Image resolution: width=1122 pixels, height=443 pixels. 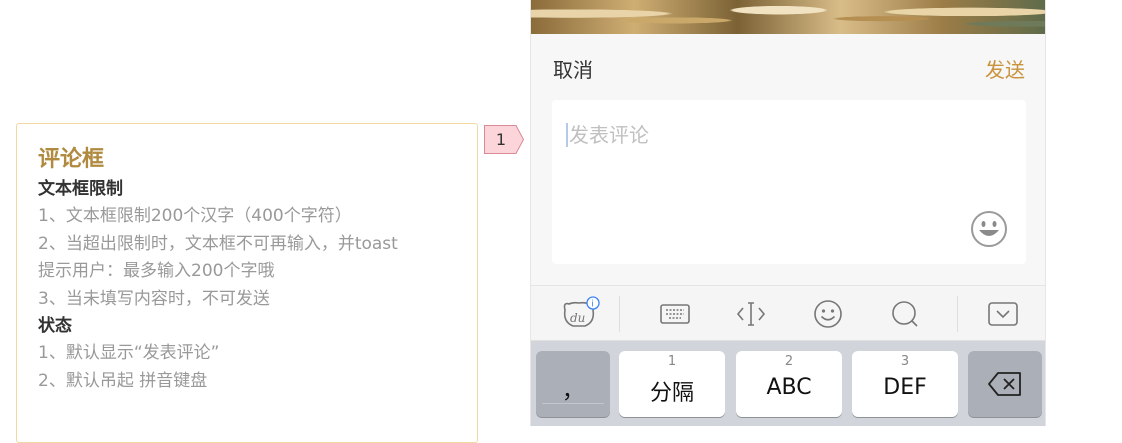 What do you see at coordinates (675, 314) in the screenshot?
I see `keyboard-icon` at bounding box center [675, 314].